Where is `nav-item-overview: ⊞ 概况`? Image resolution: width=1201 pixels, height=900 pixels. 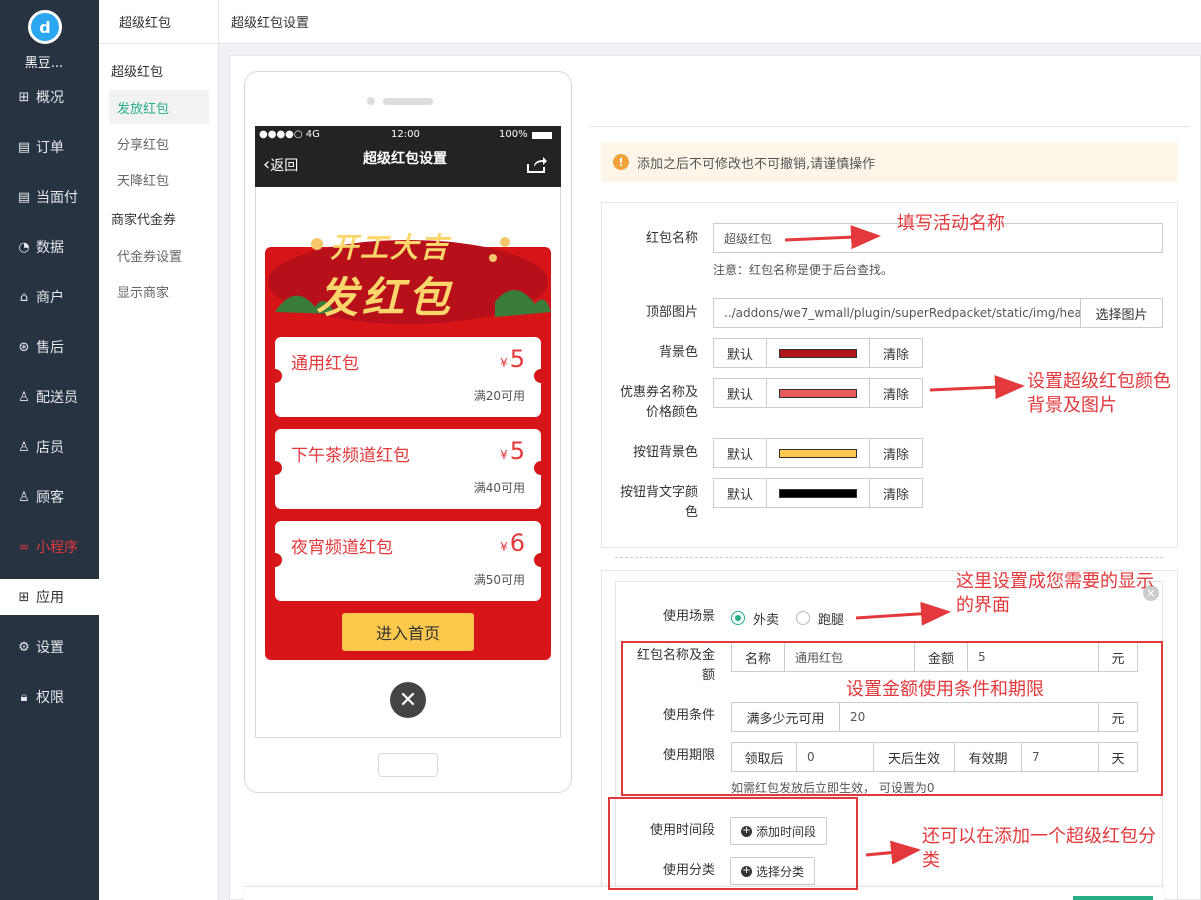
nav-item-overview: ⊞ 概况 is located at coordinates (49, 97).